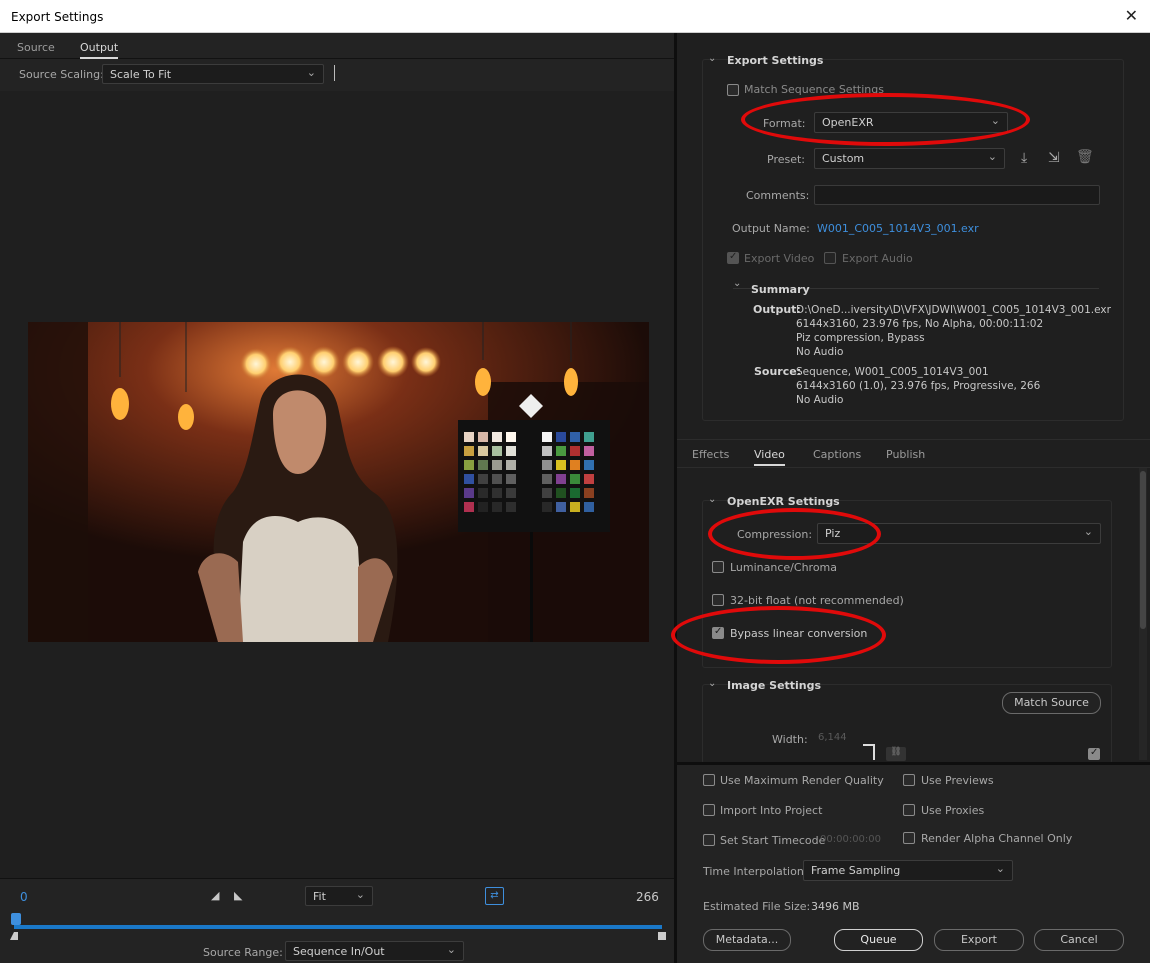  Describe the element at coordinates (909, 838) in the screenshot. I see `render-alpha-checkbox` at that location.